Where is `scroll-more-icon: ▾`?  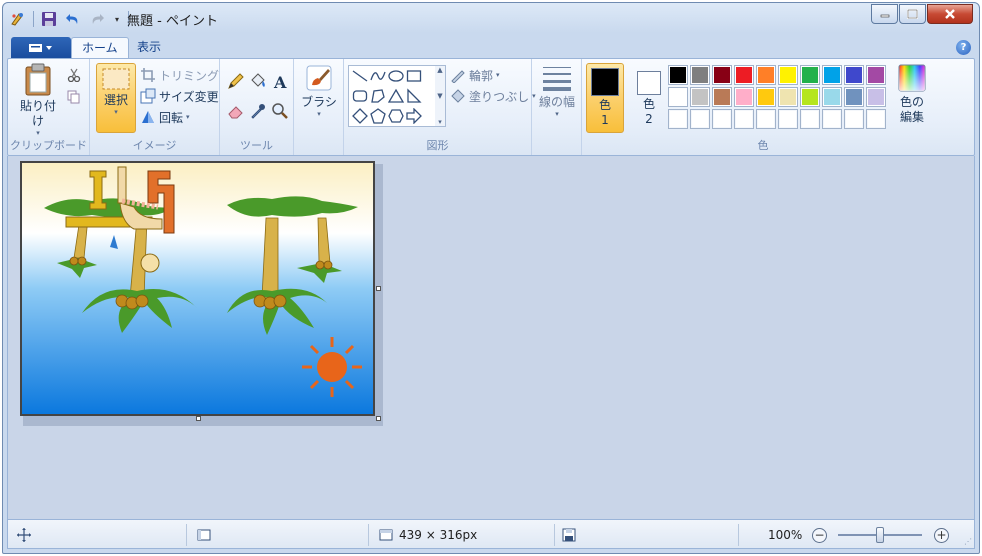
scroll-more-icon: ▾ is located at coordinates (440, 122).